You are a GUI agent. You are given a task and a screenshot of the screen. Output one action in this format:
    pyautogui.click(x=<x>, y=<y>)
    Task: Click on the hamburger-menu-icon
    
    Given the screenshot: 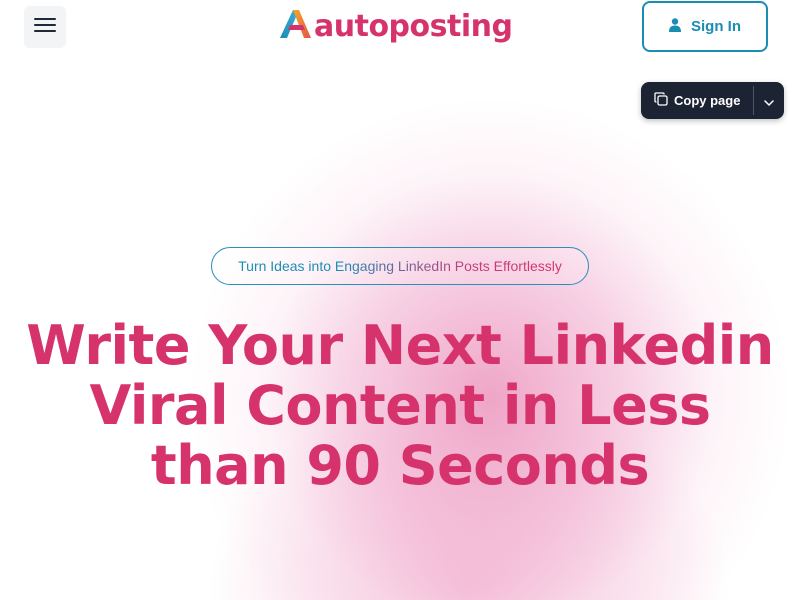 What is the action you would take?
    pyautogui.click(x=45, y=27)
    